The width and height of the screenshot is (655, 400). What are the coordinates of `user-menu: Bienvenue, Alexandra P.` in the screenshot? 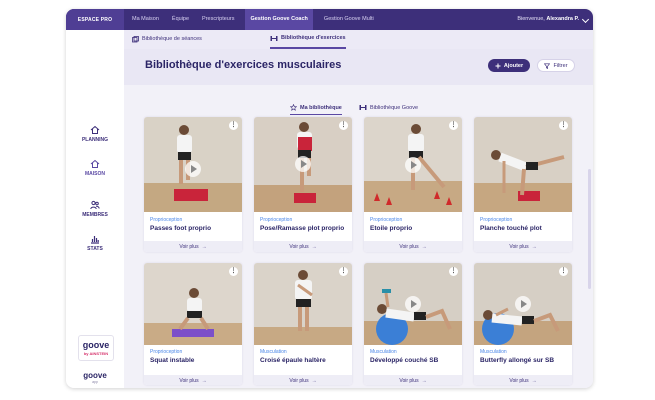 It's located at (548, 19).